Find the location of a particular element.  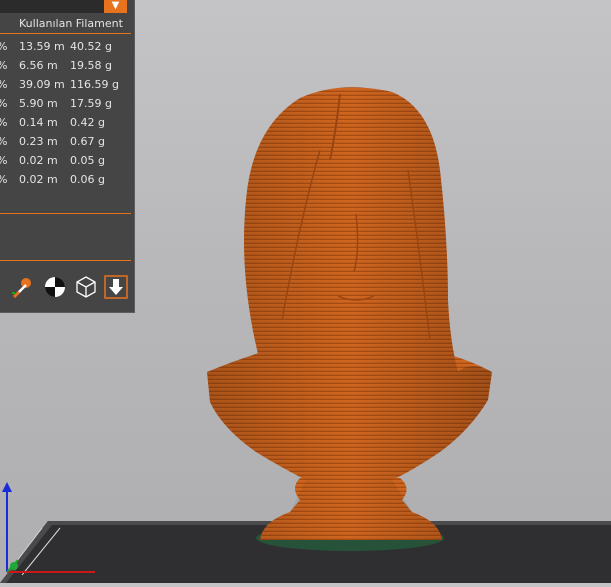

view-type-dropdown: ▼ is located at coordinates (115, 6).